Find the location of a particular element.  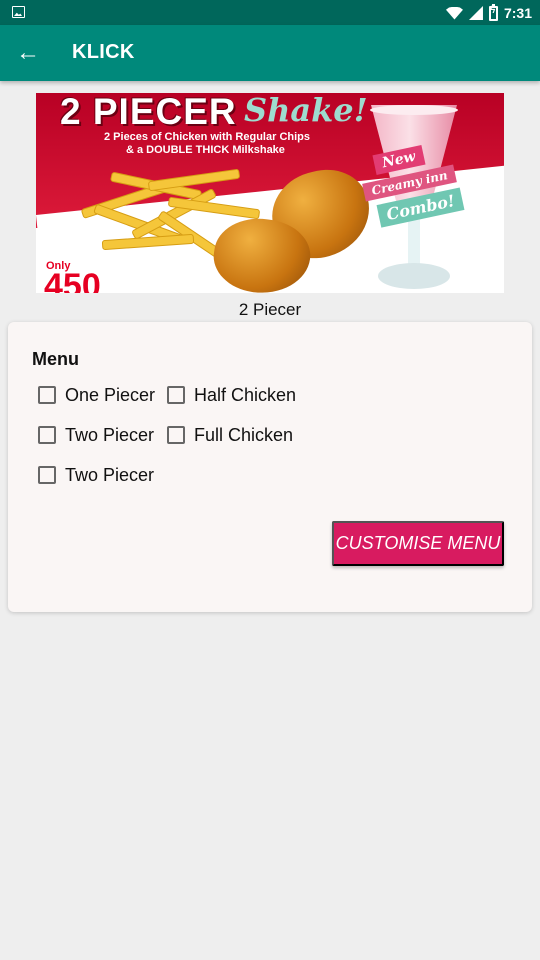

menu-title: Menu is located at coordinates (55, 359).